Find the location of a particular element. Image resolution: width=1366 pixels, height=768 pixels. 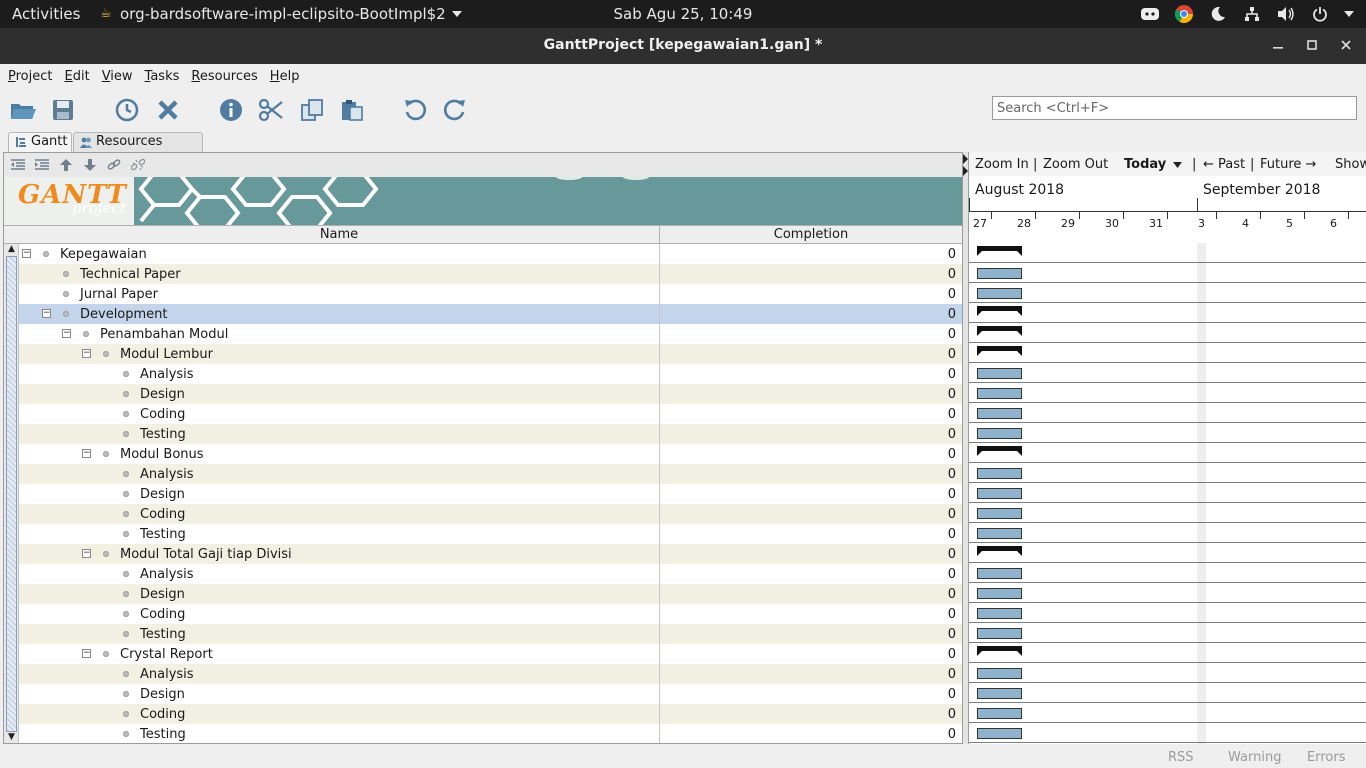

task-row: − Modul Lembur 0 is located at coordinates (490, 354).